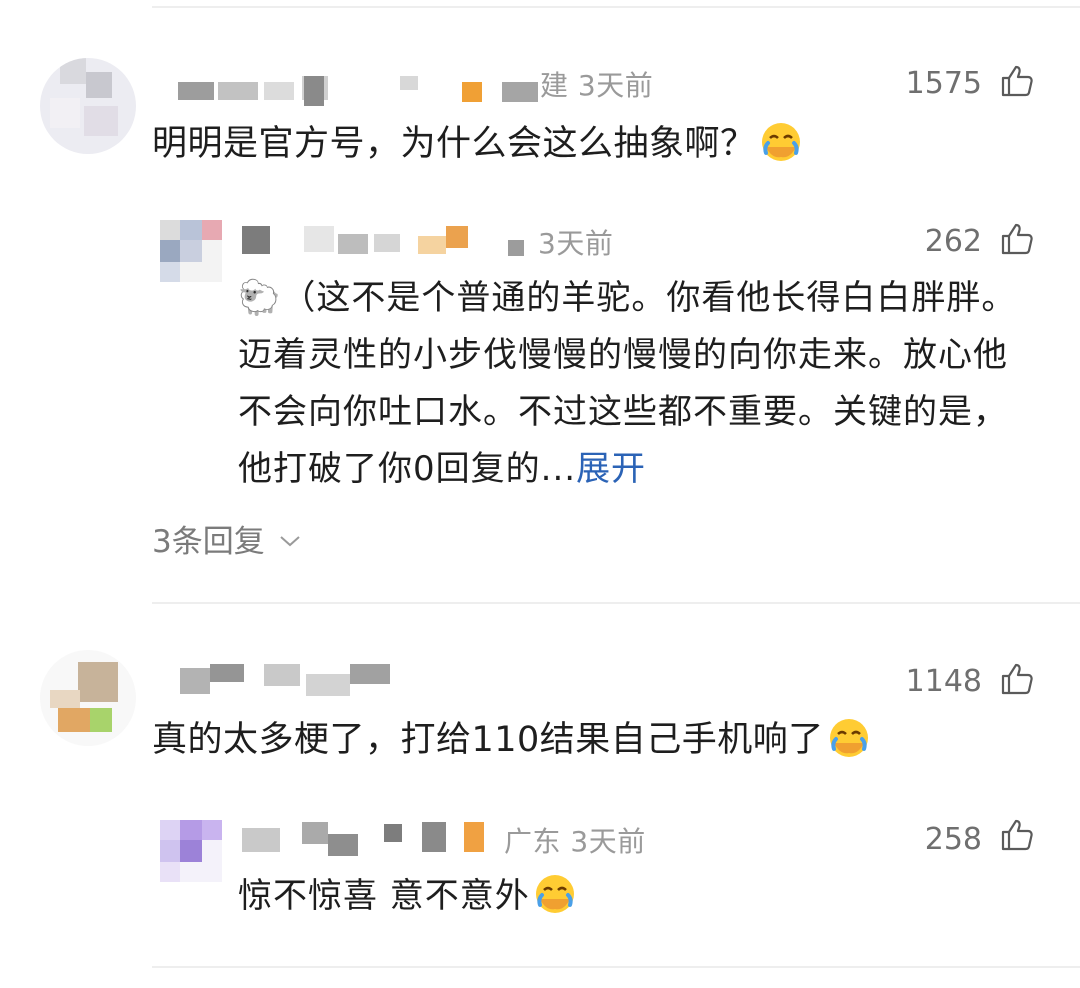  What do you see at coordinates (616, 7) in the screenshot?
I see `top-divider` at bounding box center [616, 7].